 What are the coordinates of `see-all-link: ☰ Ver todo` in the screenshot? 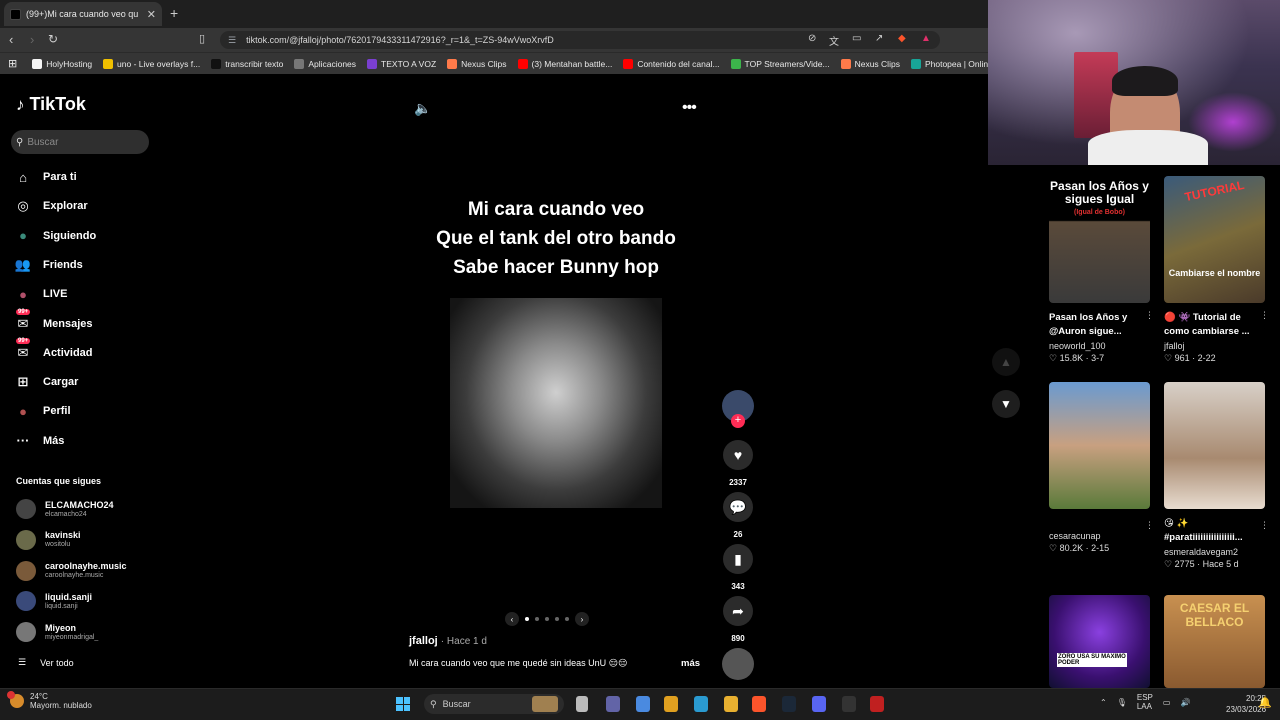 It's located at (46, 662).